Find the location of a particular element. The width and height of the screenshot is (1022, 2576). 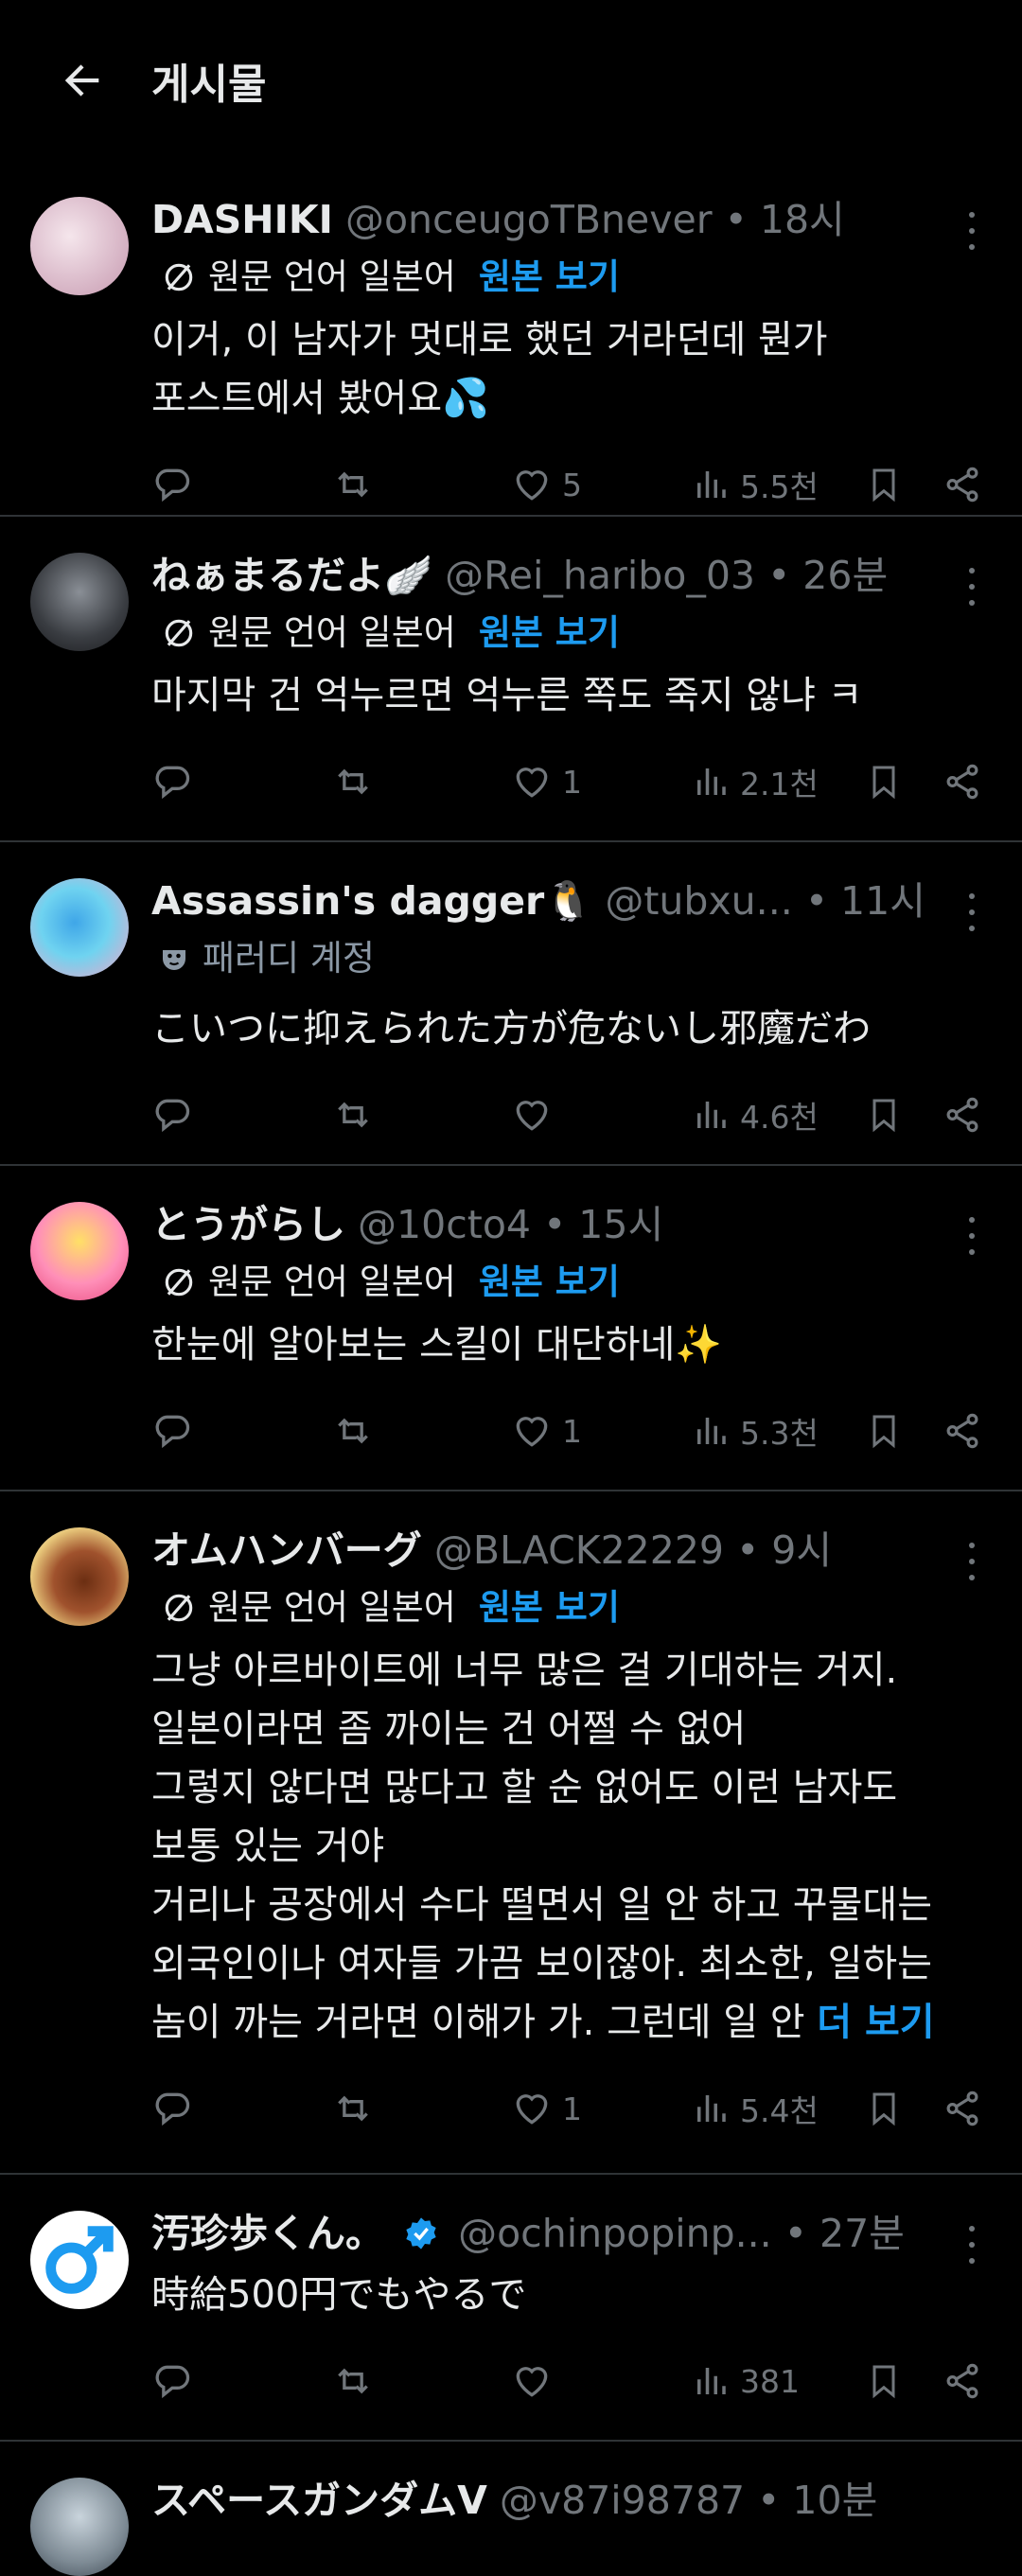

post-header: Assassin's dagger🐧 @tubxu... • 11시 is located at coordinates (567, 901).